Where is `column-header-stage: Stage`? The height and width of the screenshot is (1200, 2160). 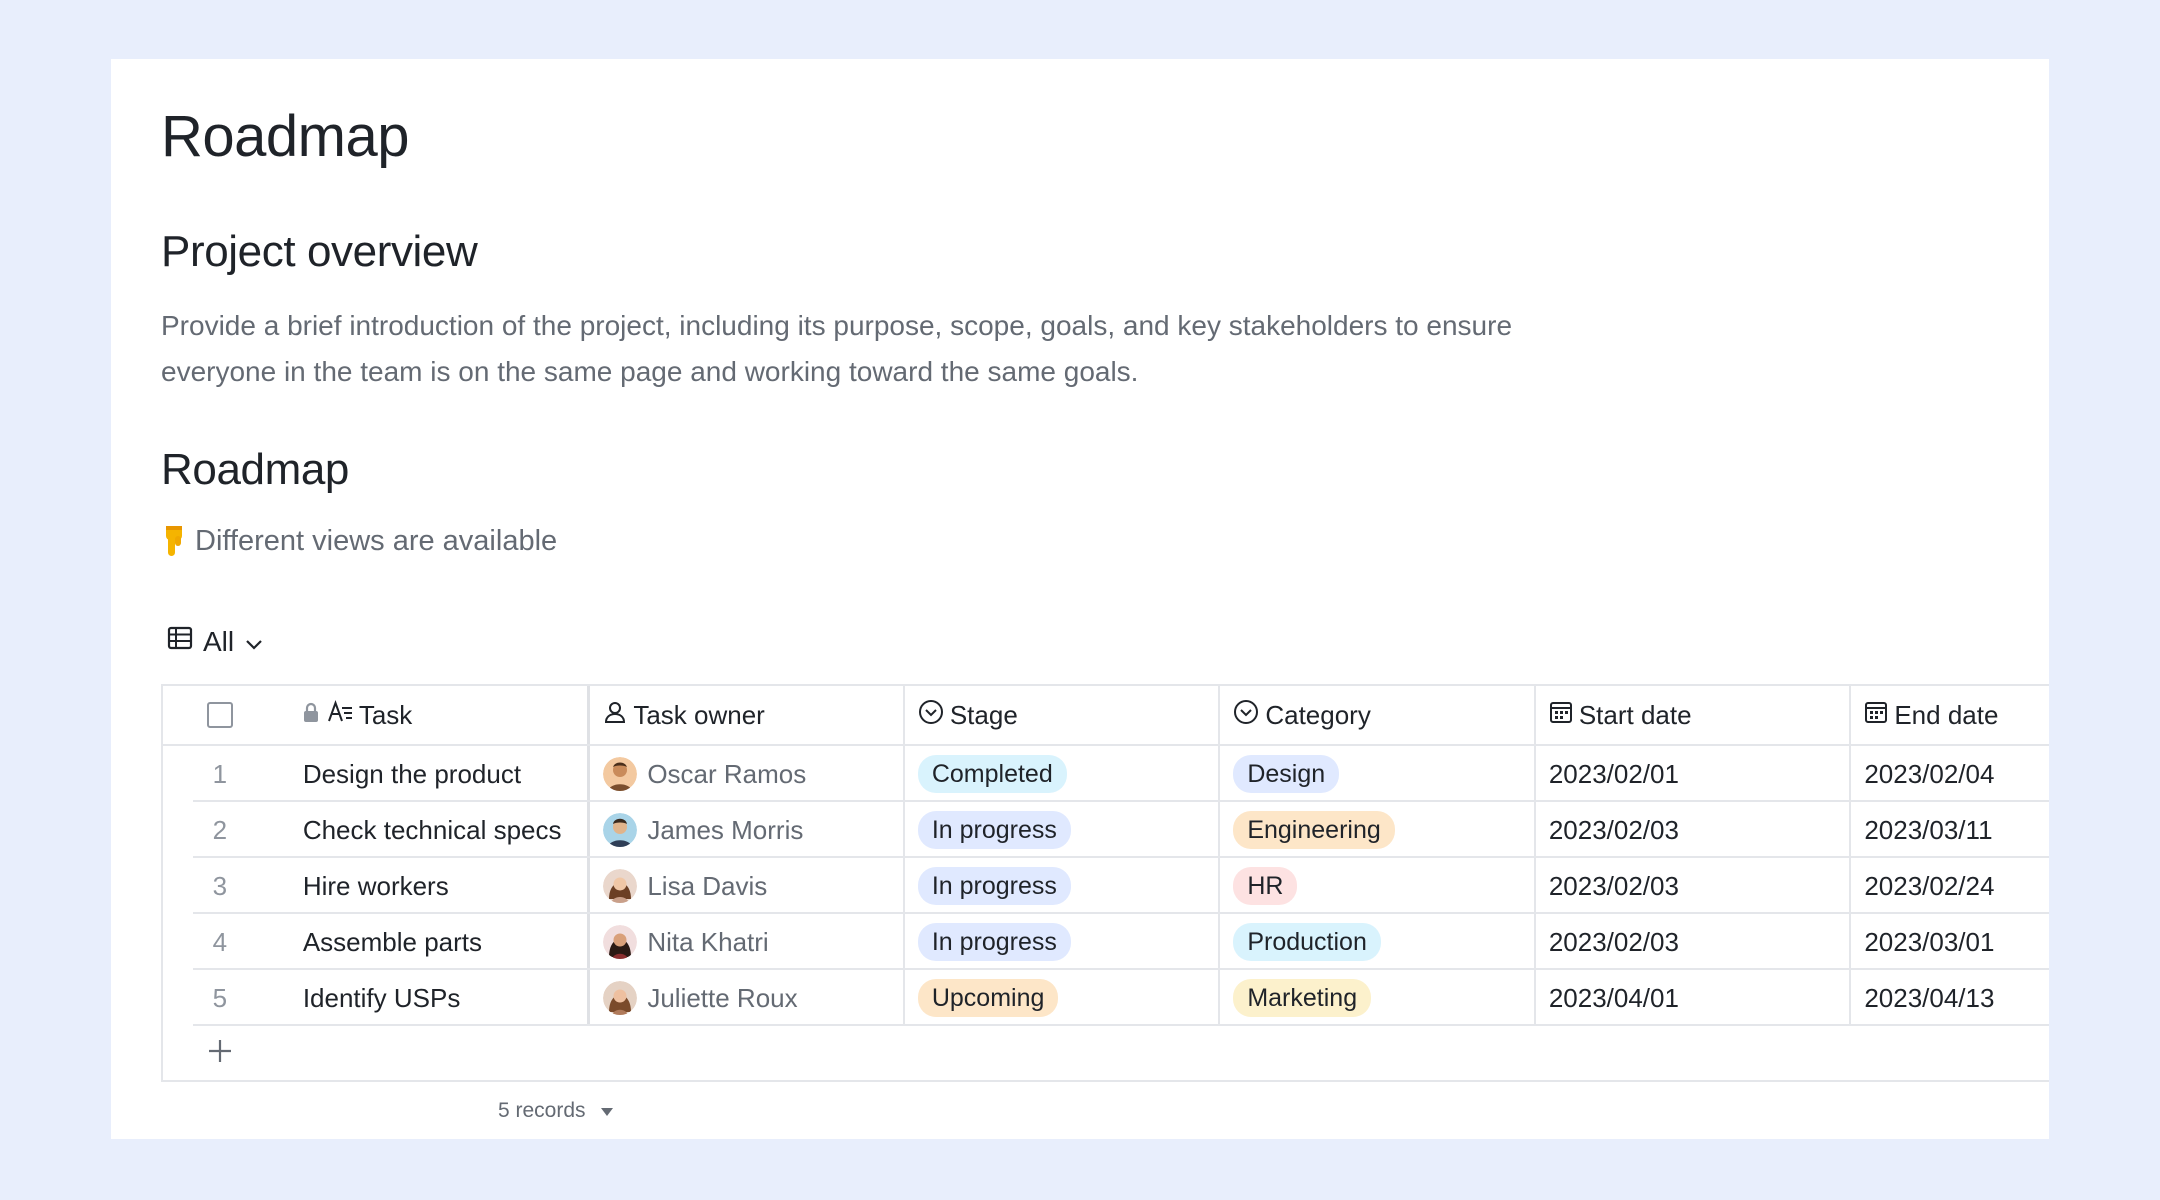 column-header-stage: Stage is located at coordinates (1063, 715).